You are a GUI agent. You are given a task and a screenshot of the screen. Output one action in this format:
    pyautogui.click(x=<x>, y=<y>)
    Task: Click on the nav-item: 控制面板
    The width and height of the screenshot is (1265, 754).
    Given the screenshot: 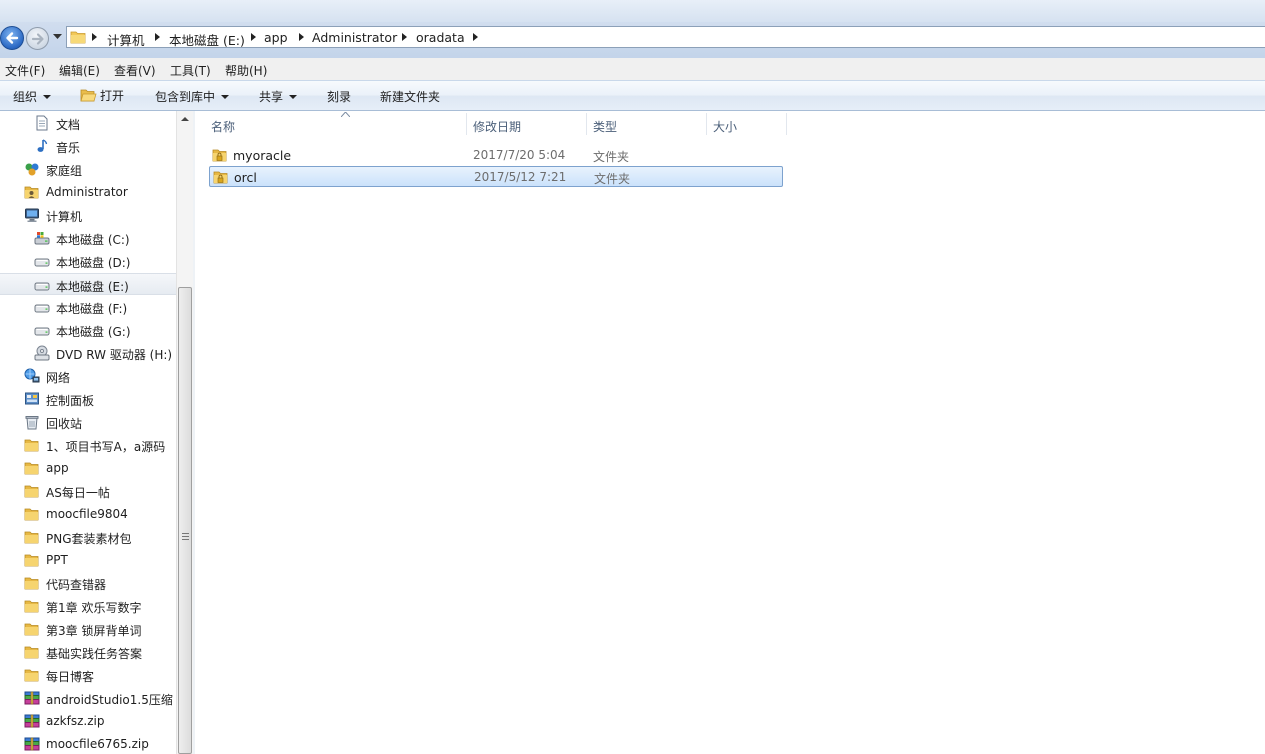 What is the action you would take?
    pyautogui.click(x=88, y=399)
    